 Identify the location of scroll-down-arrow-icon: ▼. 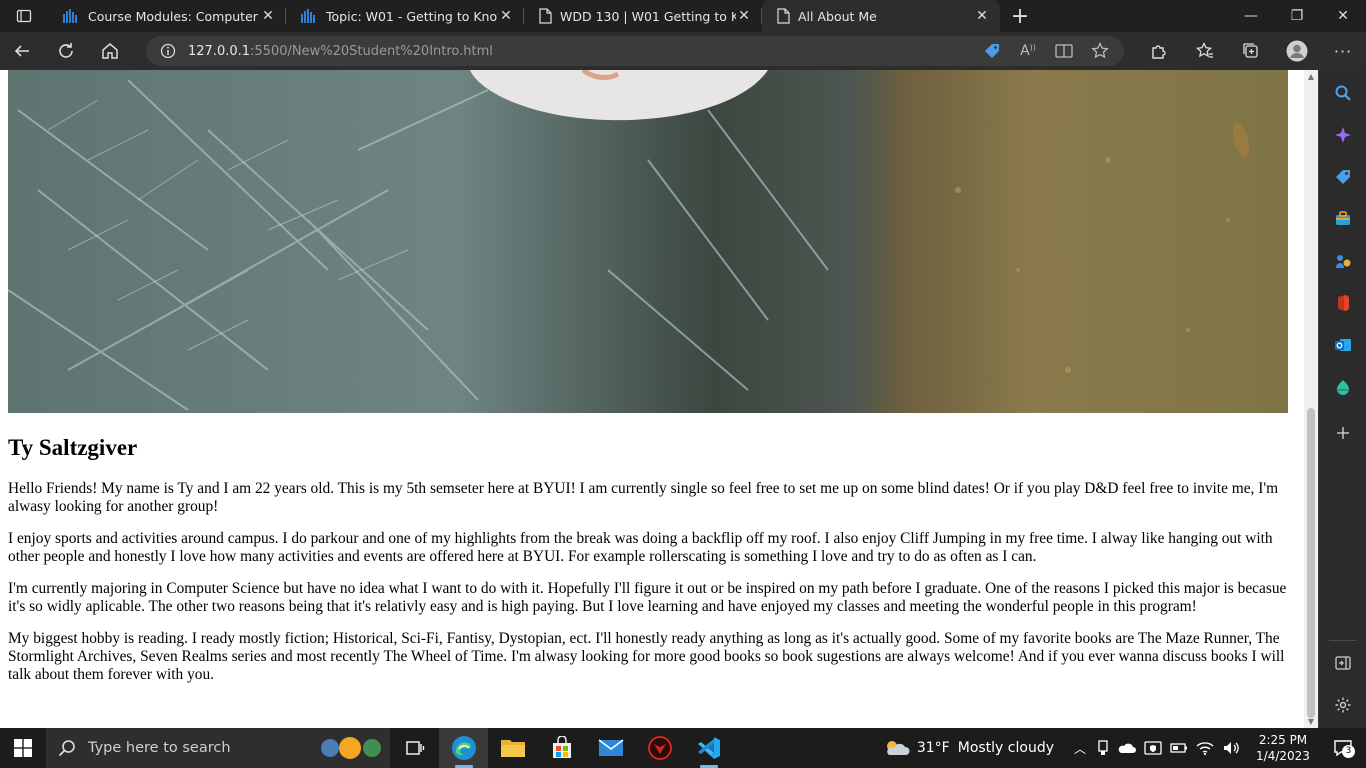
(1311, 721).